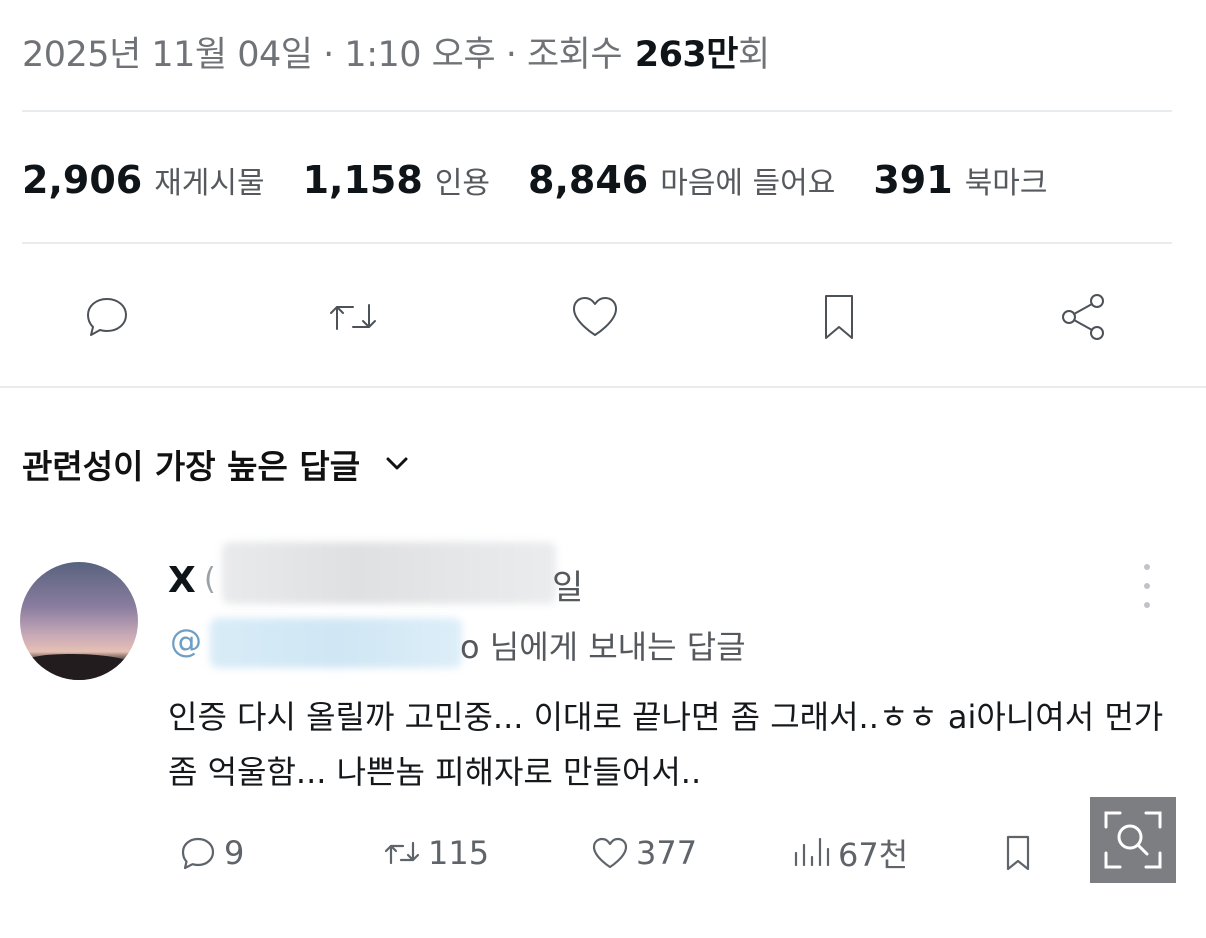 This screenshot has width=1206, height=938. I want to click on post-meta: 2025년 11월 04일 · 1:10 오후 · 조회수 263만회, so click(396, 51).